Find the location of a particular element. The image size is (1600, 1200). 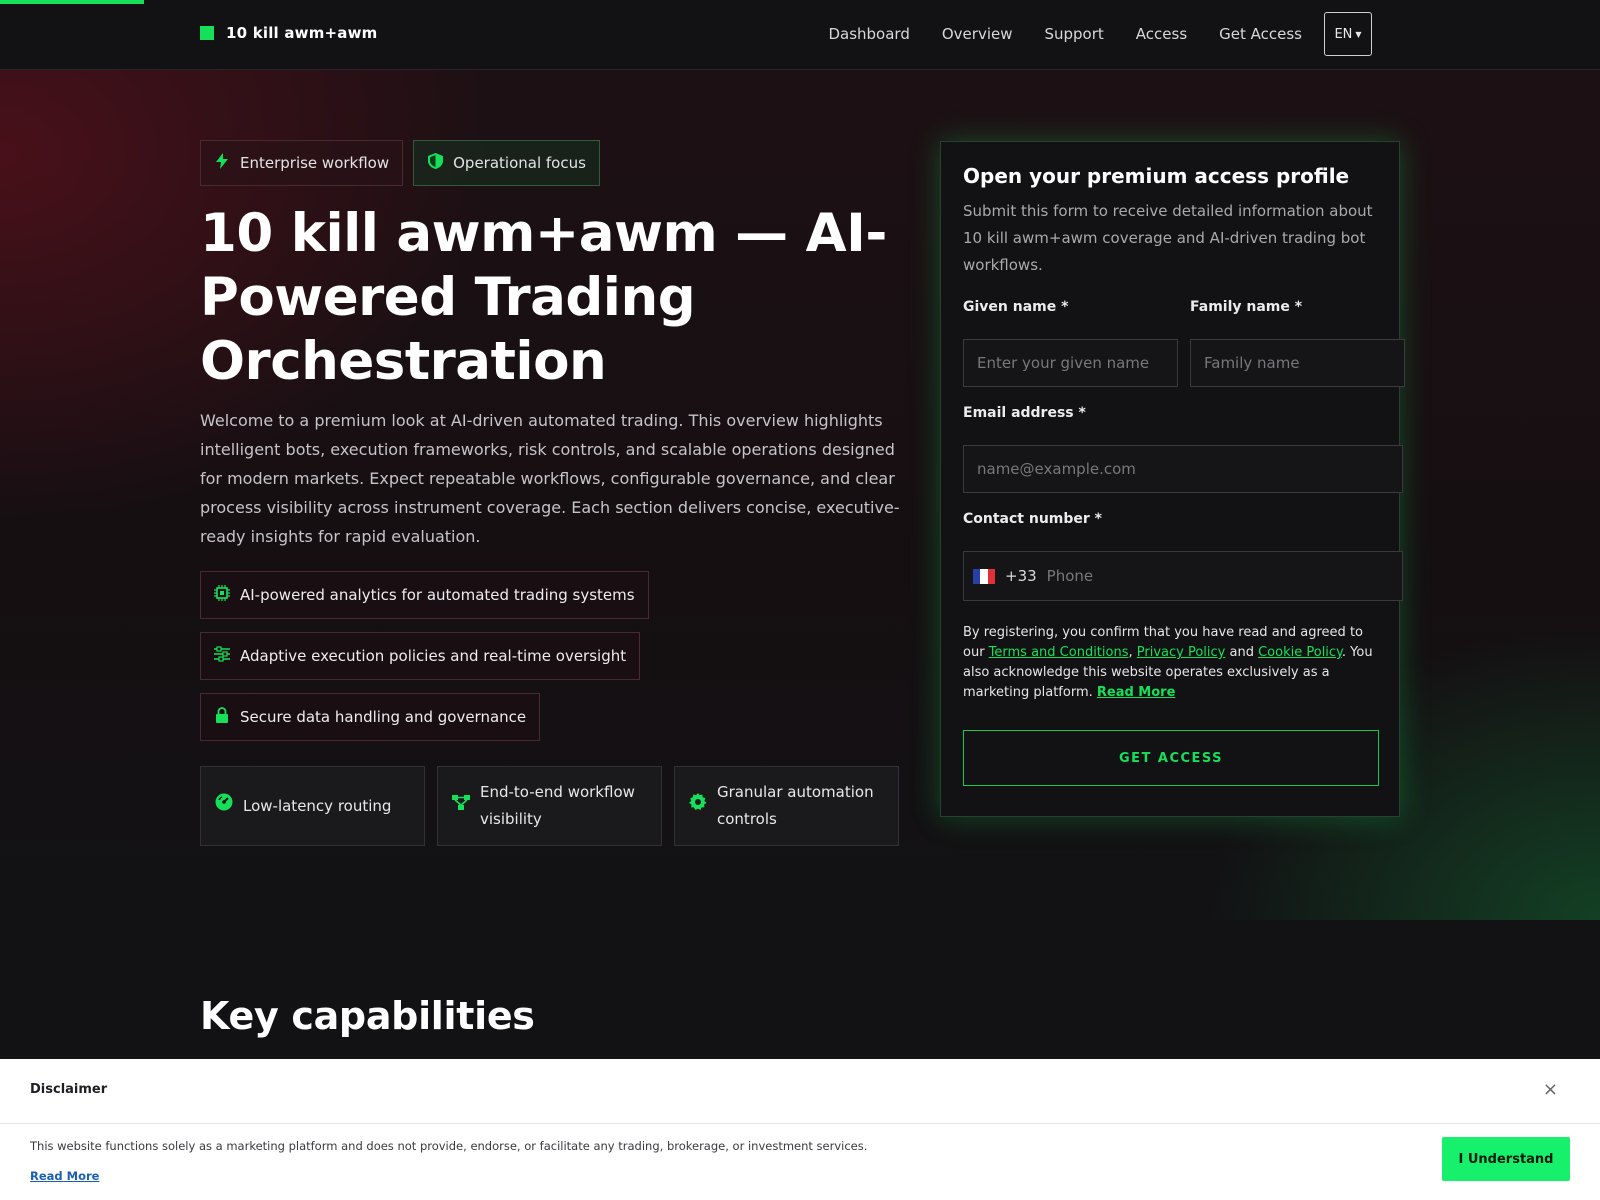

scroll-progress-bar is located at coordinates (72, 2).